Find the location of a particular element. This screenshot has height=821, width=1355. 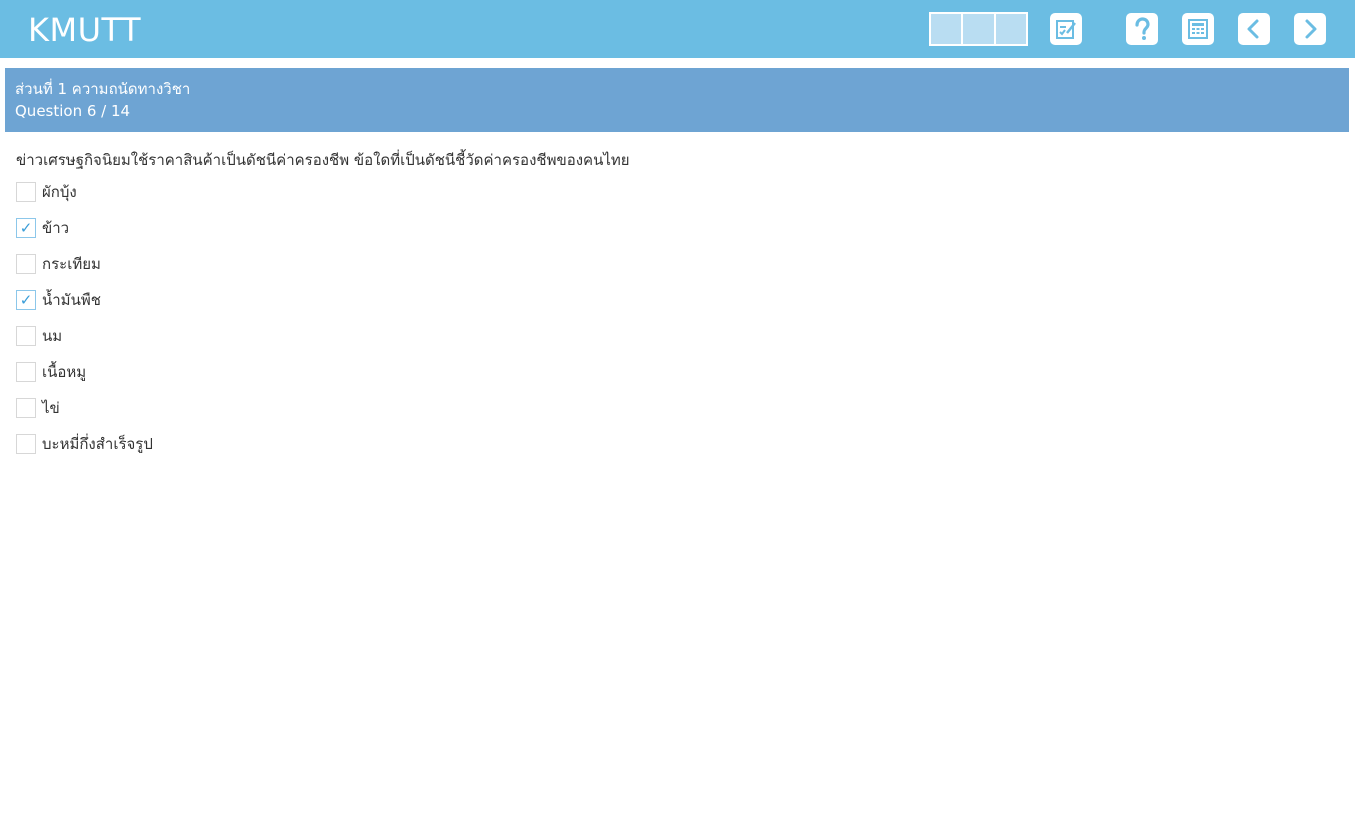

answer-option: บะหมี่กึ่งสำเร็จรูป is located at coordinates (84, 452).